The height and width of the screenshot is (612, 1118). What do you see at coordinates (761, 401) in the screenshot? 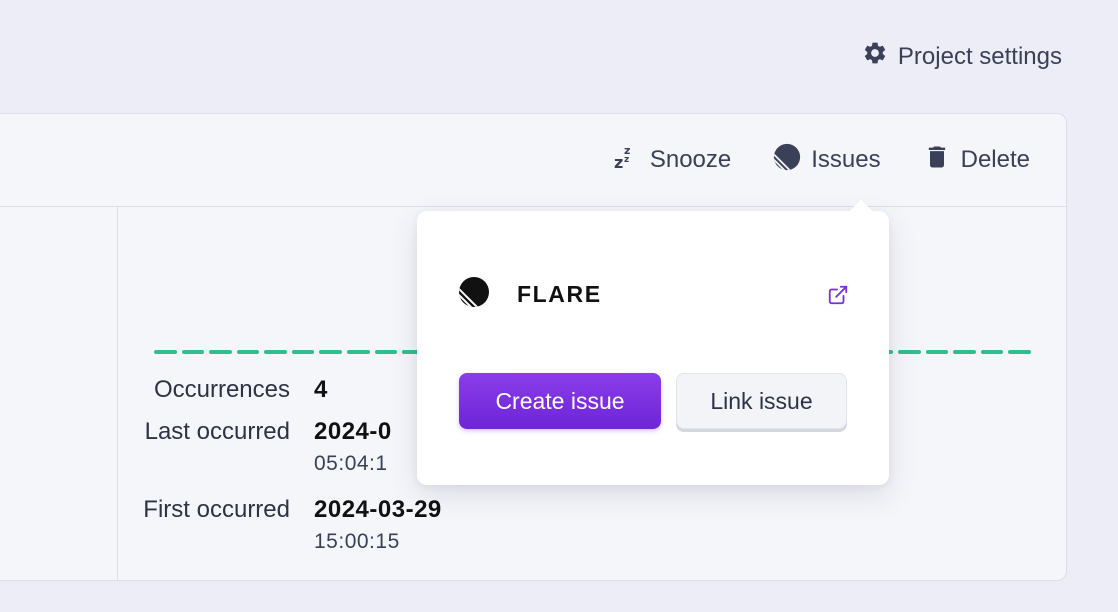
I see `link-issue-button: Link issue` at bounding box center [761, 401].